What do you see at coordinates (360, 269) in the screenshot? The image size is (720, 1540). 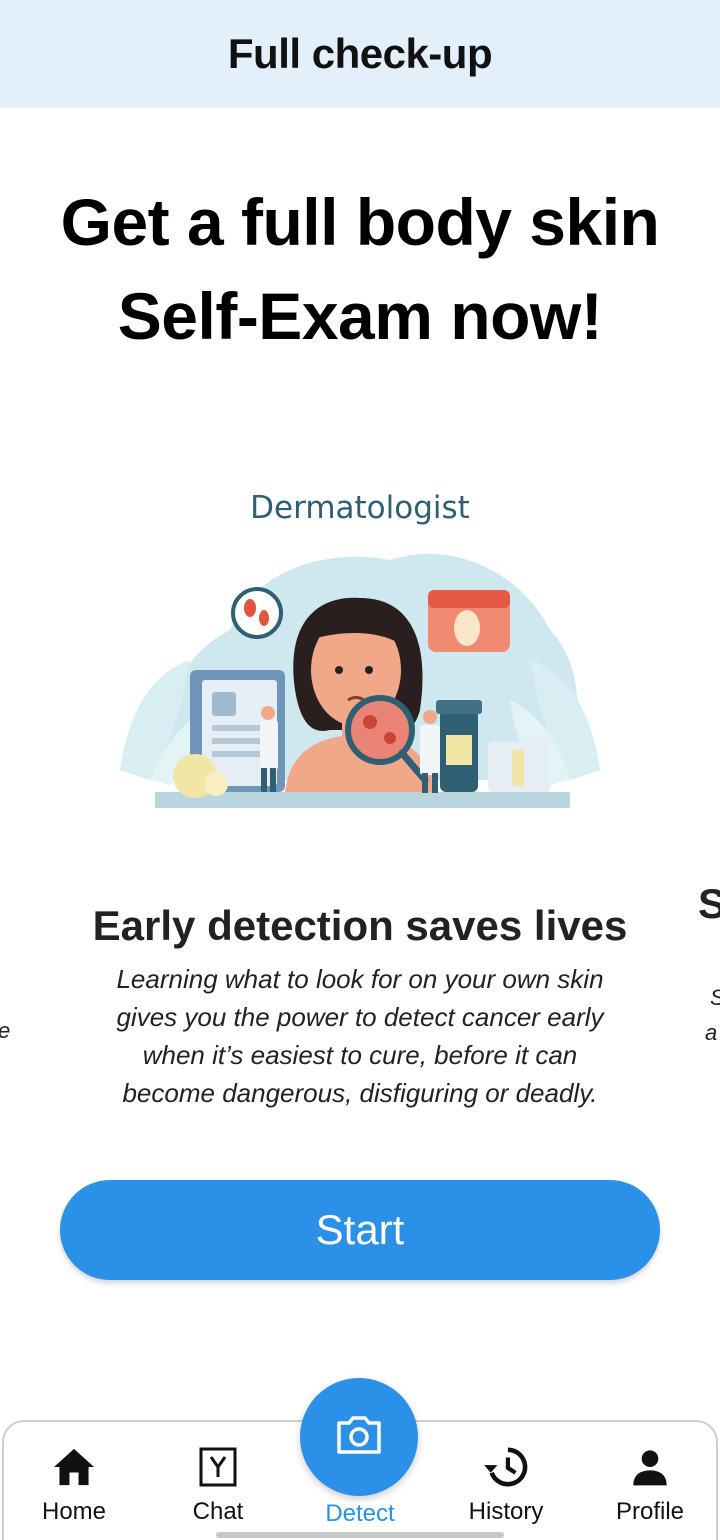 I see `headline: Get a full body skin Self-Exam now!` at bounding box center [360, 269].